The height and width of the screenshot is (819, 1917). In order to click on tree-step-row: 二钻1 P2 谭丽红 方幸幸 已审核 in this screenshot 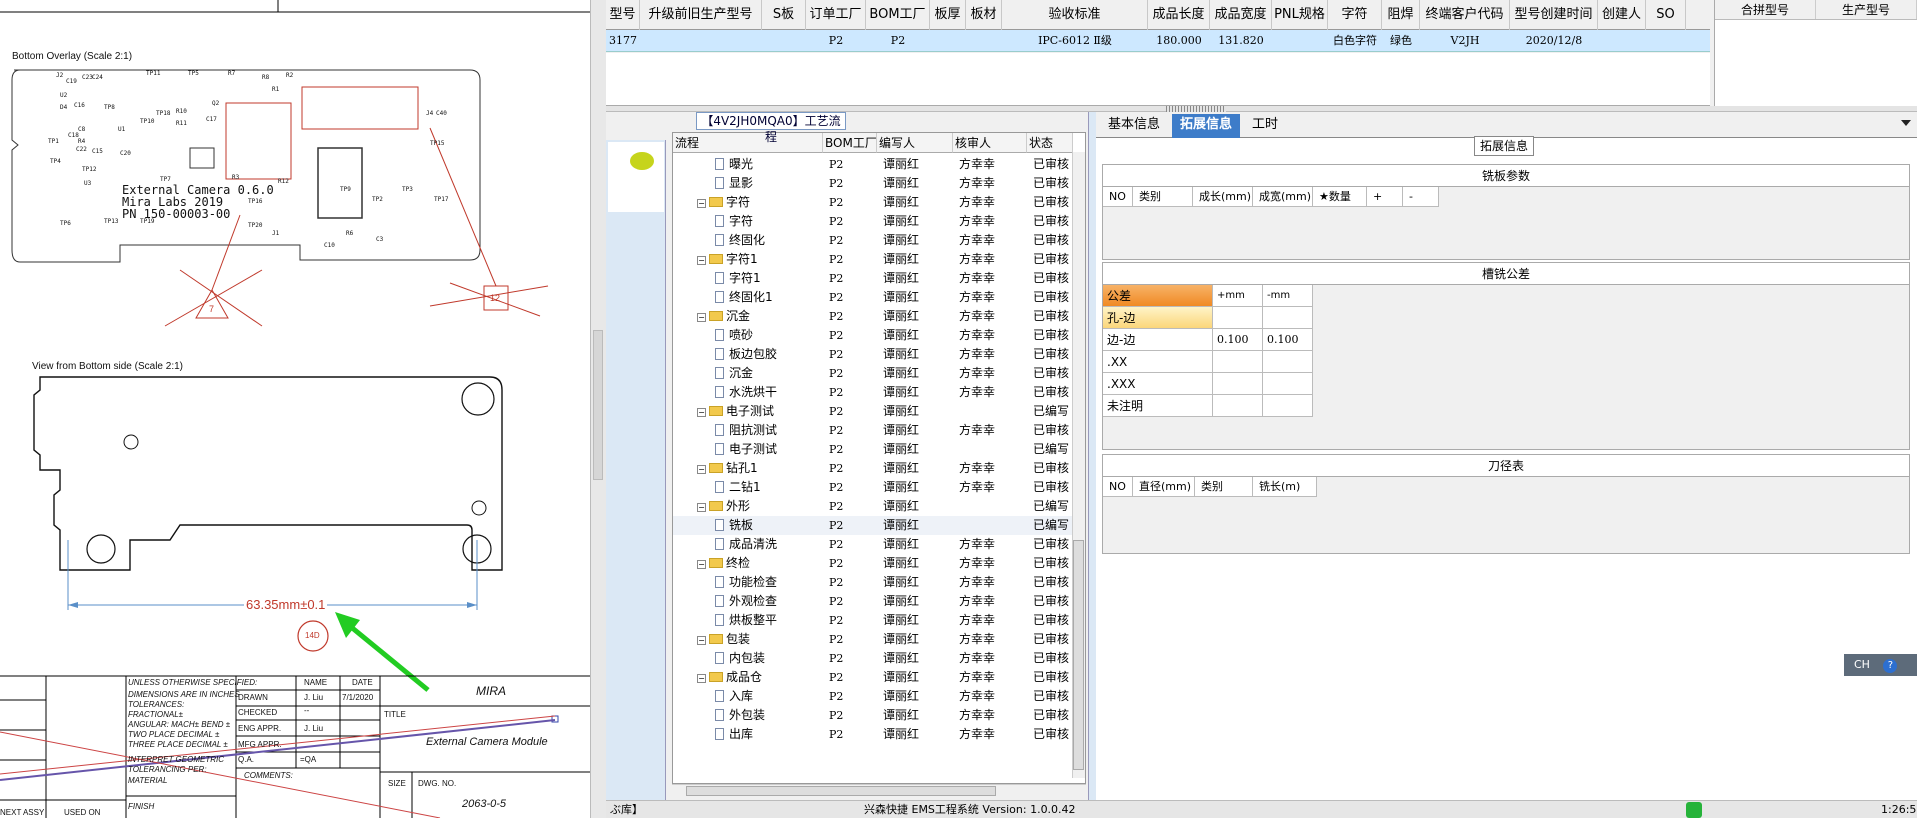, I will do `click(873, 487)`.